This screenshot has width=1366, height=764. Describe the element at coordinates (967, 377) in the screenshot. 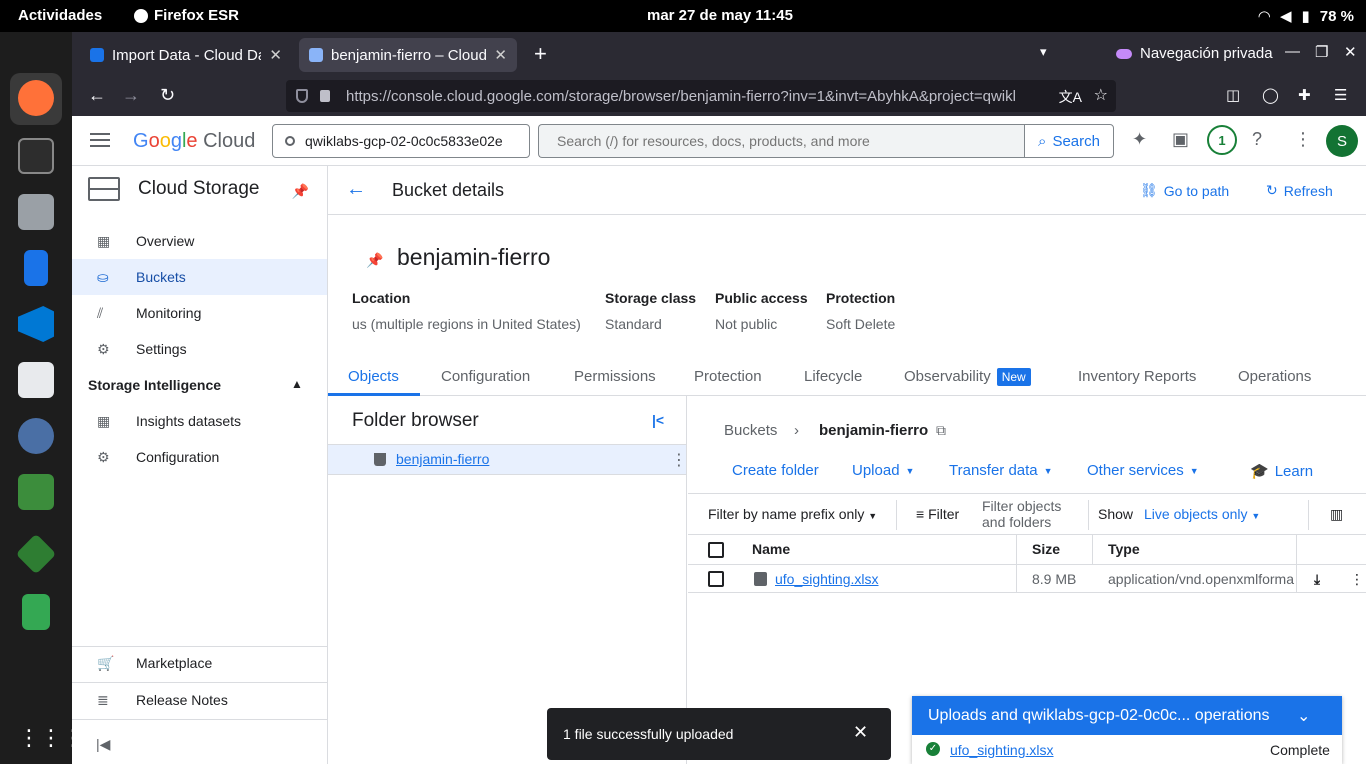

I see `tab-observability: Observability New` at that location.